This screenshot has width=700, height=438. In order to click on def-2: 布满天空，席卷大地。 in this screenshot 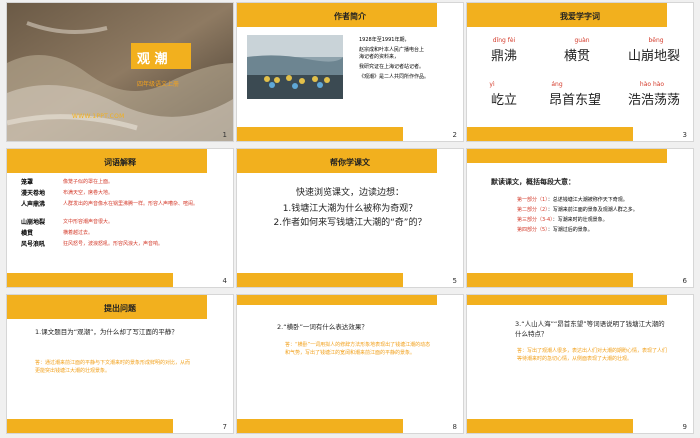, I will do `click(88, 193)`.